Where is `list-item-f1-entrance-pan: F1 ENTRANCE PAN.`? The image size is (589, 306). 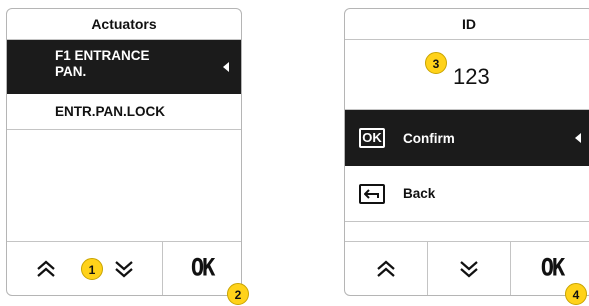
list-item-f1-entrance-pan: F1 ENTRANCE PAN. is located at coordinates (124, 67).